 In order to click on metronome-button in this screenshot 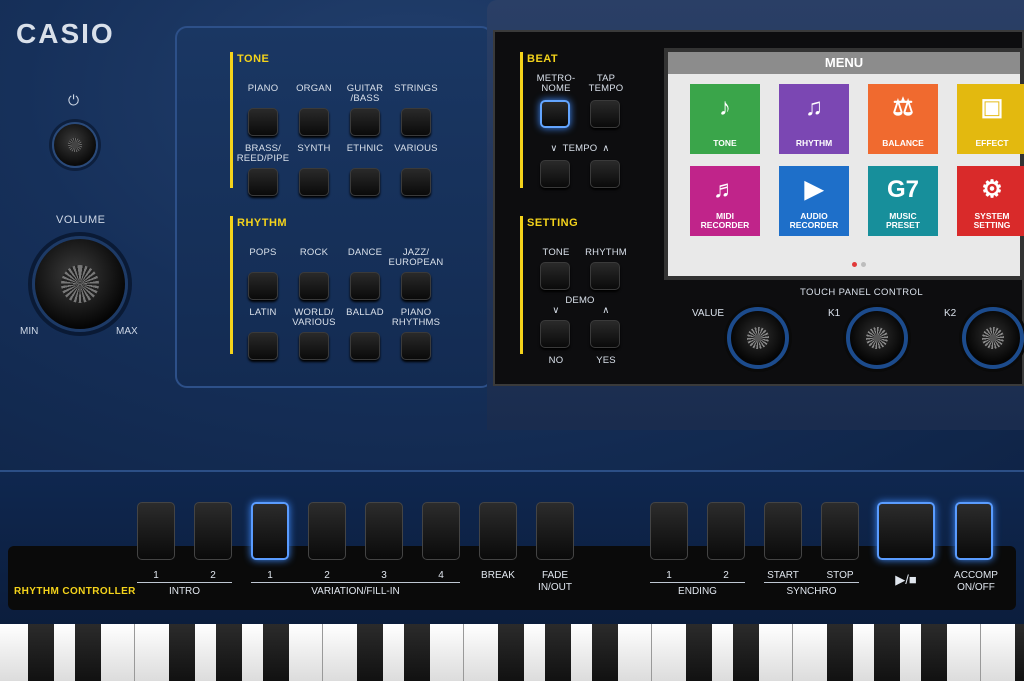, I will do `click(555, 114)`.